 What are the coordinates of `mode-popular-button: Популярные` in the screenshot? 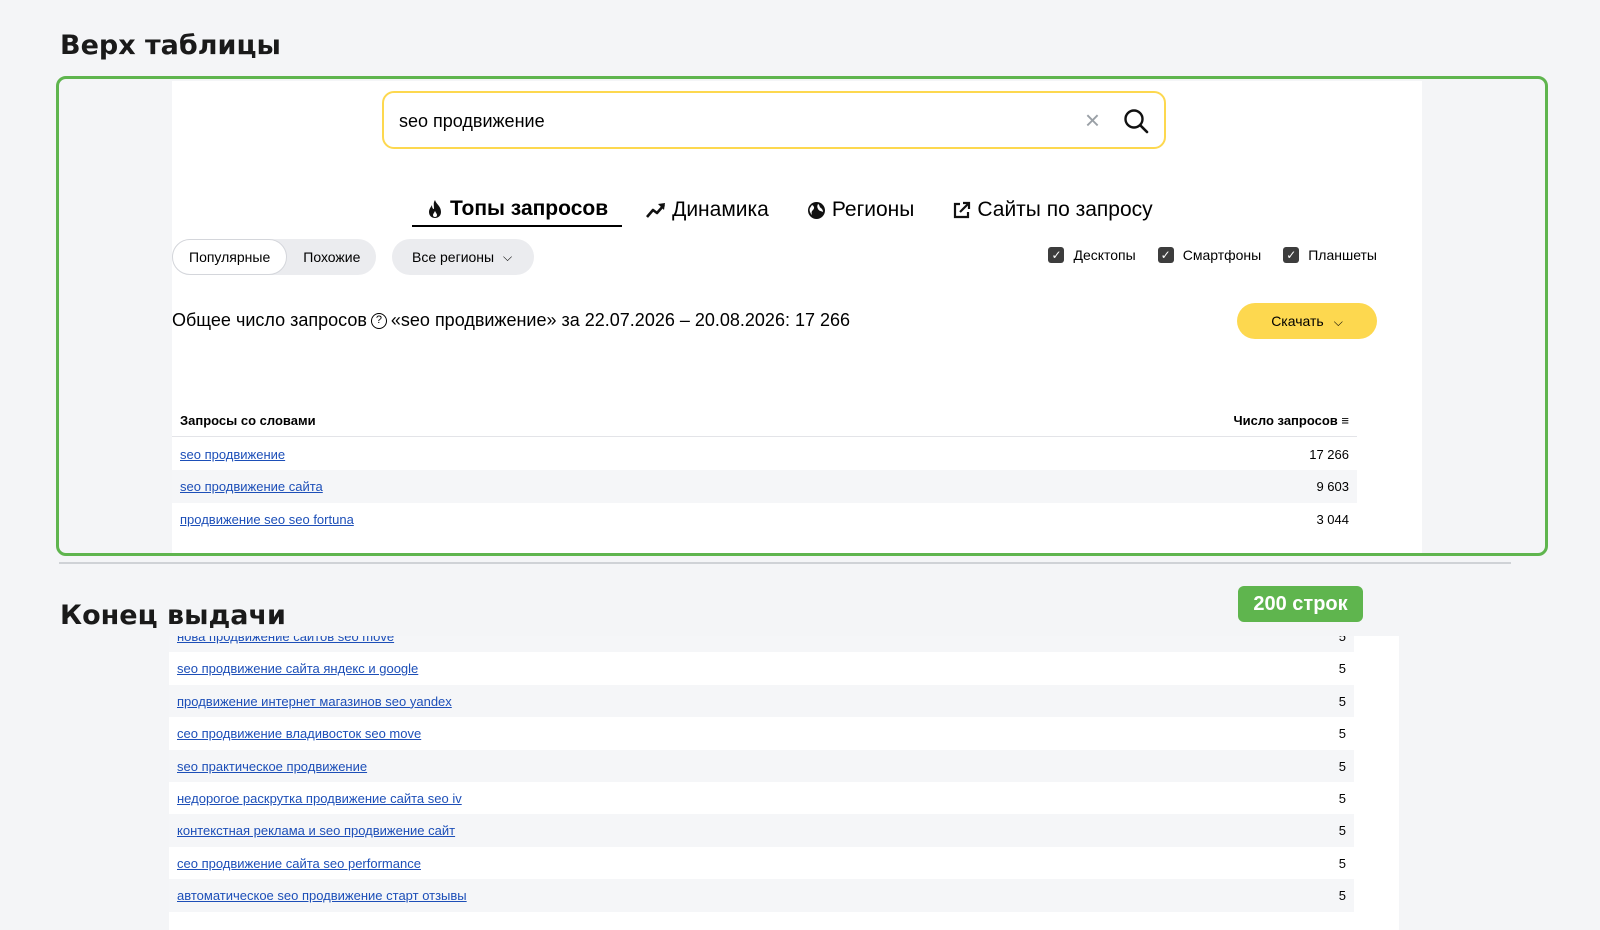 It's located at (230, 257).